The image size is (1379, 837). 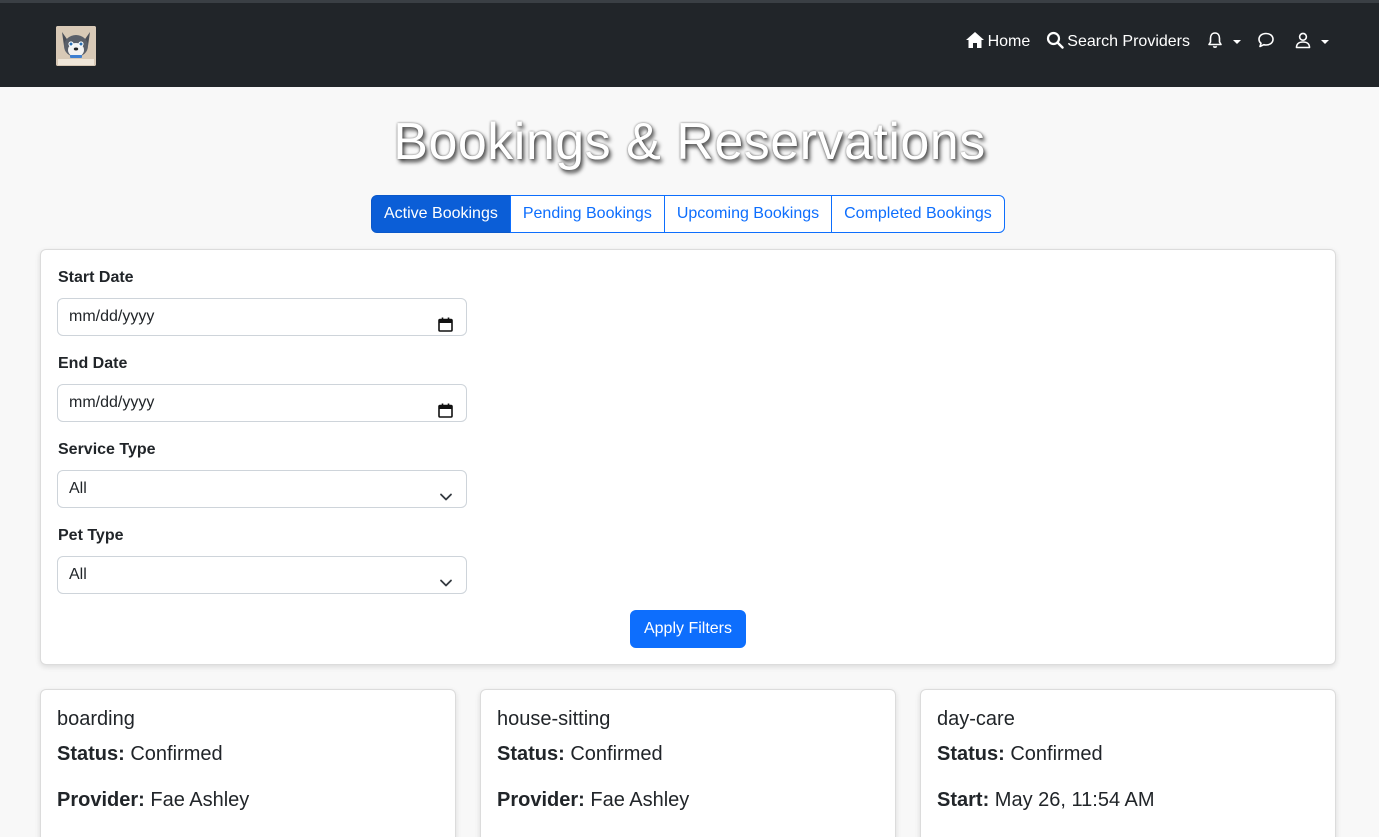 What do you see at coordinates (78, 574) in the screenshot?
I see `pet-type-value: All` at bounding box center [78, 574].